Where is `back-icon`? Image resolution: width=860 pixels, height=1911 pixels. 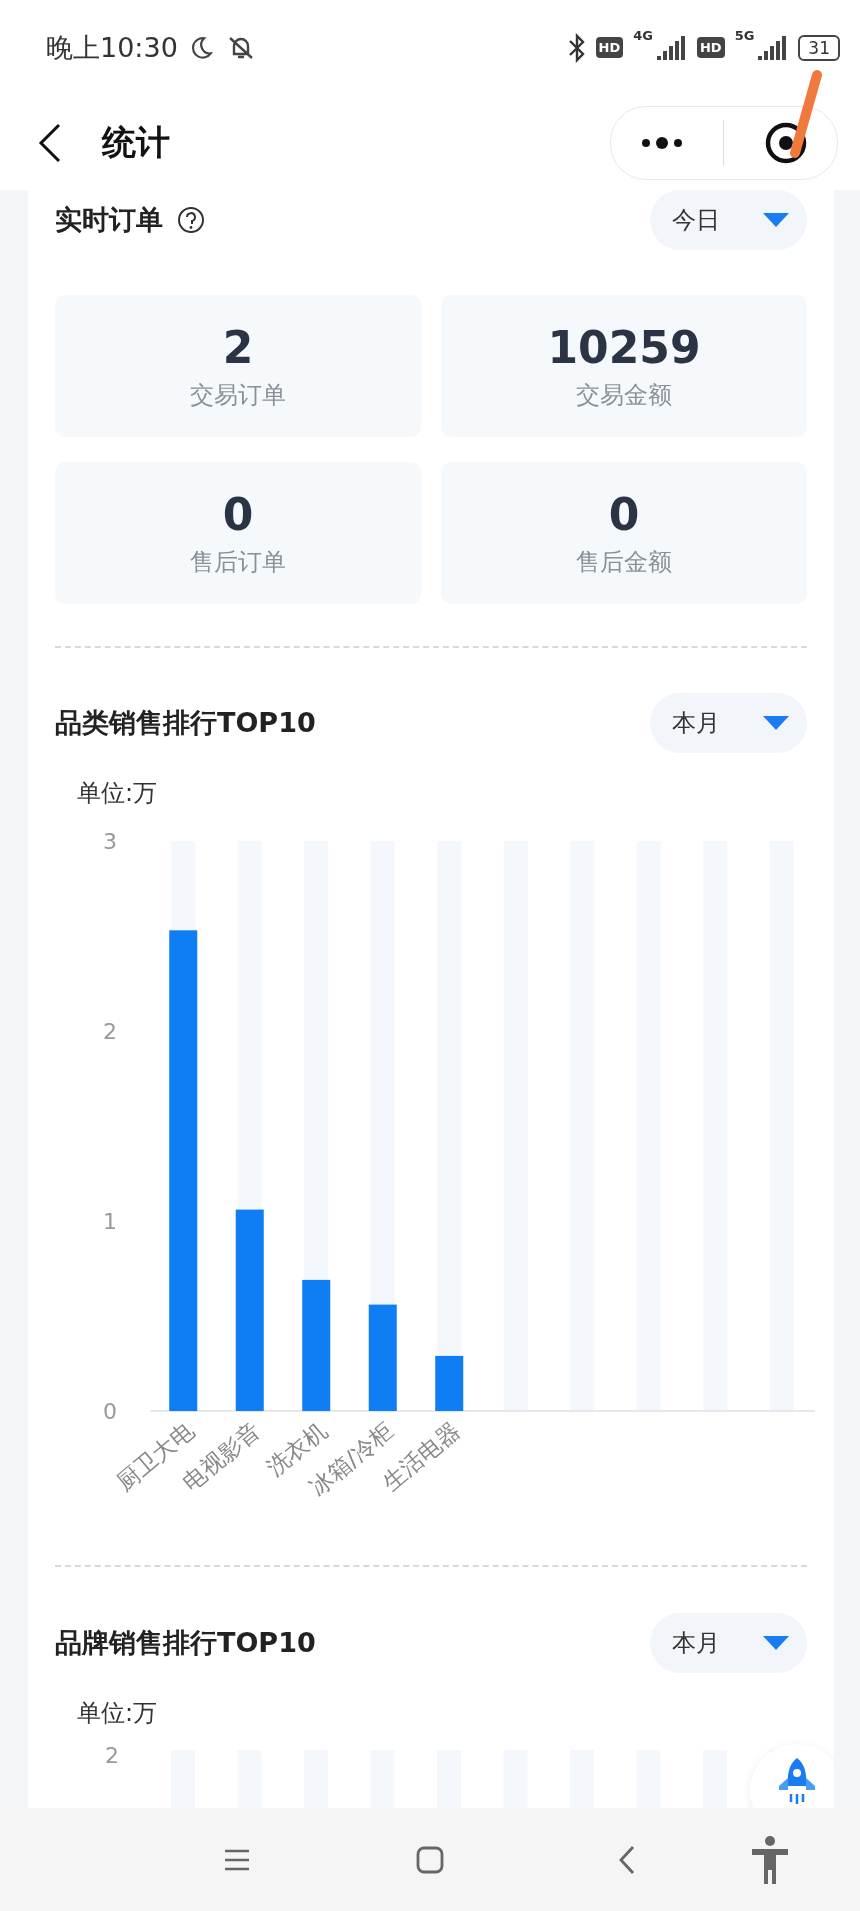 back-icon is located at coordinates (50, 142).